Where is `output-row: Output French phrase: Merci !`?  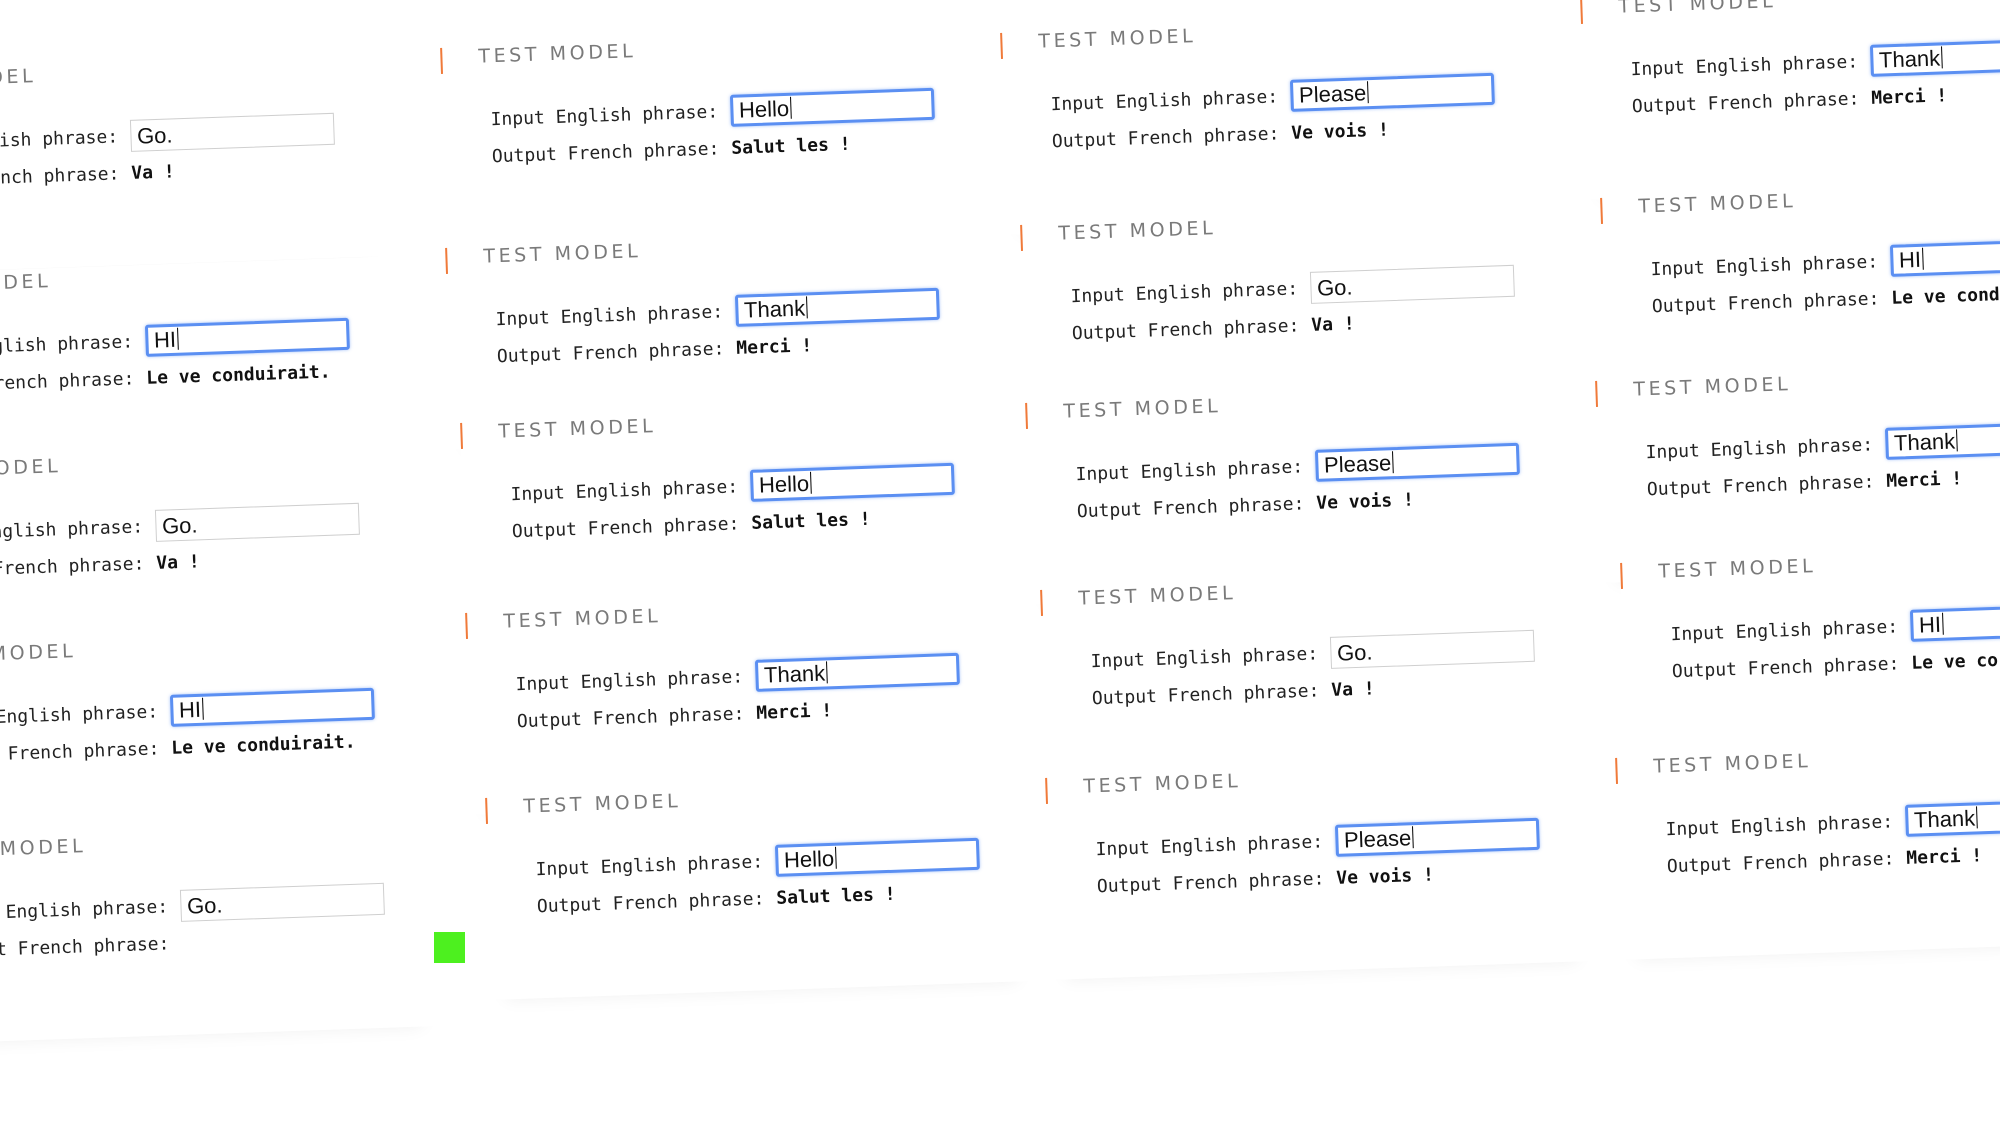
output-row: Output French phrase: Merci ! is located at coordinates (654, 350).